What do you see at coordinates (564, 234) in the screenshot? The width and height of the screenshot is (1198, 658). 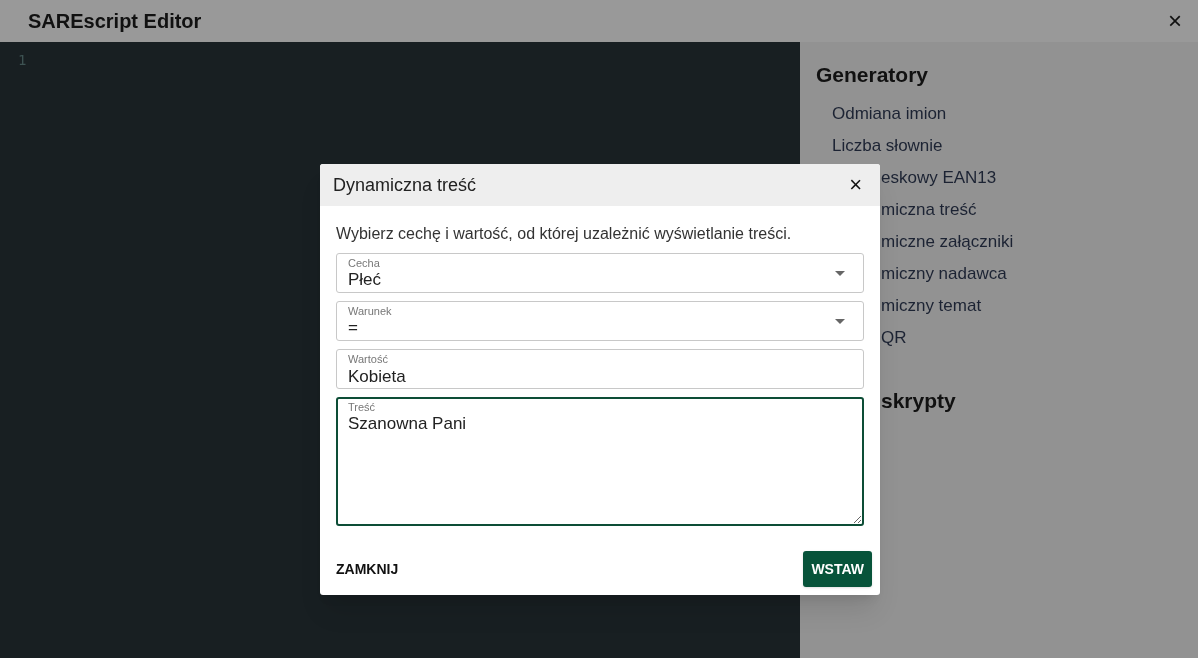 I see `instruction-text: Wybierz cechę i wartość, od której uzależnić wyświetlanie treści.` at bounding box center [564, 234].